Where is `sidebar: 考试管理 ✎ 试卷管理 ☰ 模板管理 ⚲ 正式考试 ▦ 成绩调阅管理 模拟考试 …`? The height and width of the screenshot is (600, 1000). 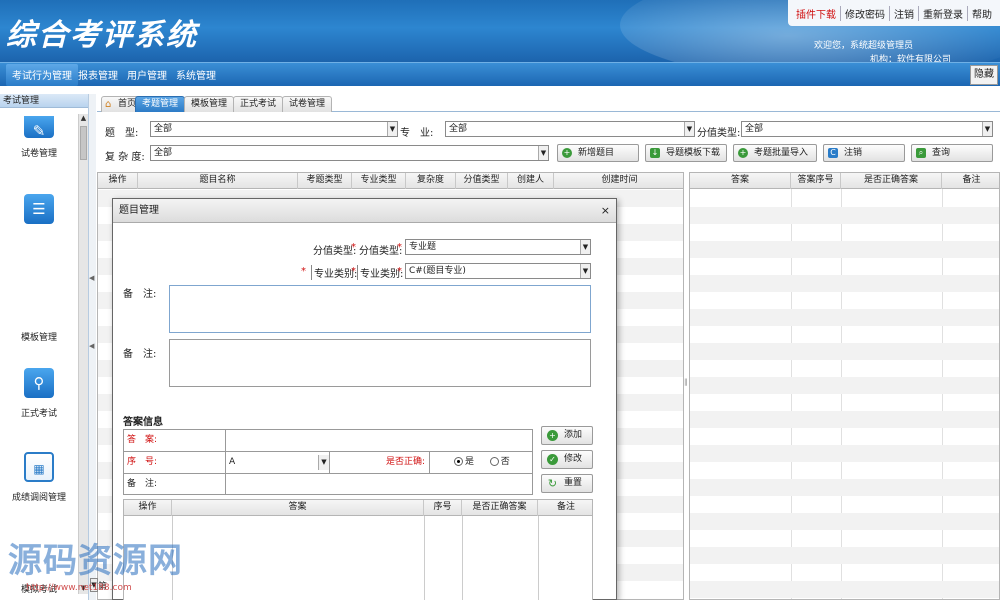
sidebar: 考试管理 ✎ 试卷管理 ☰ 模板管理 ⚲ 正式考试 ▦ 成绩调阅管理 模拟考试 … is located at coordinates (44, 347).